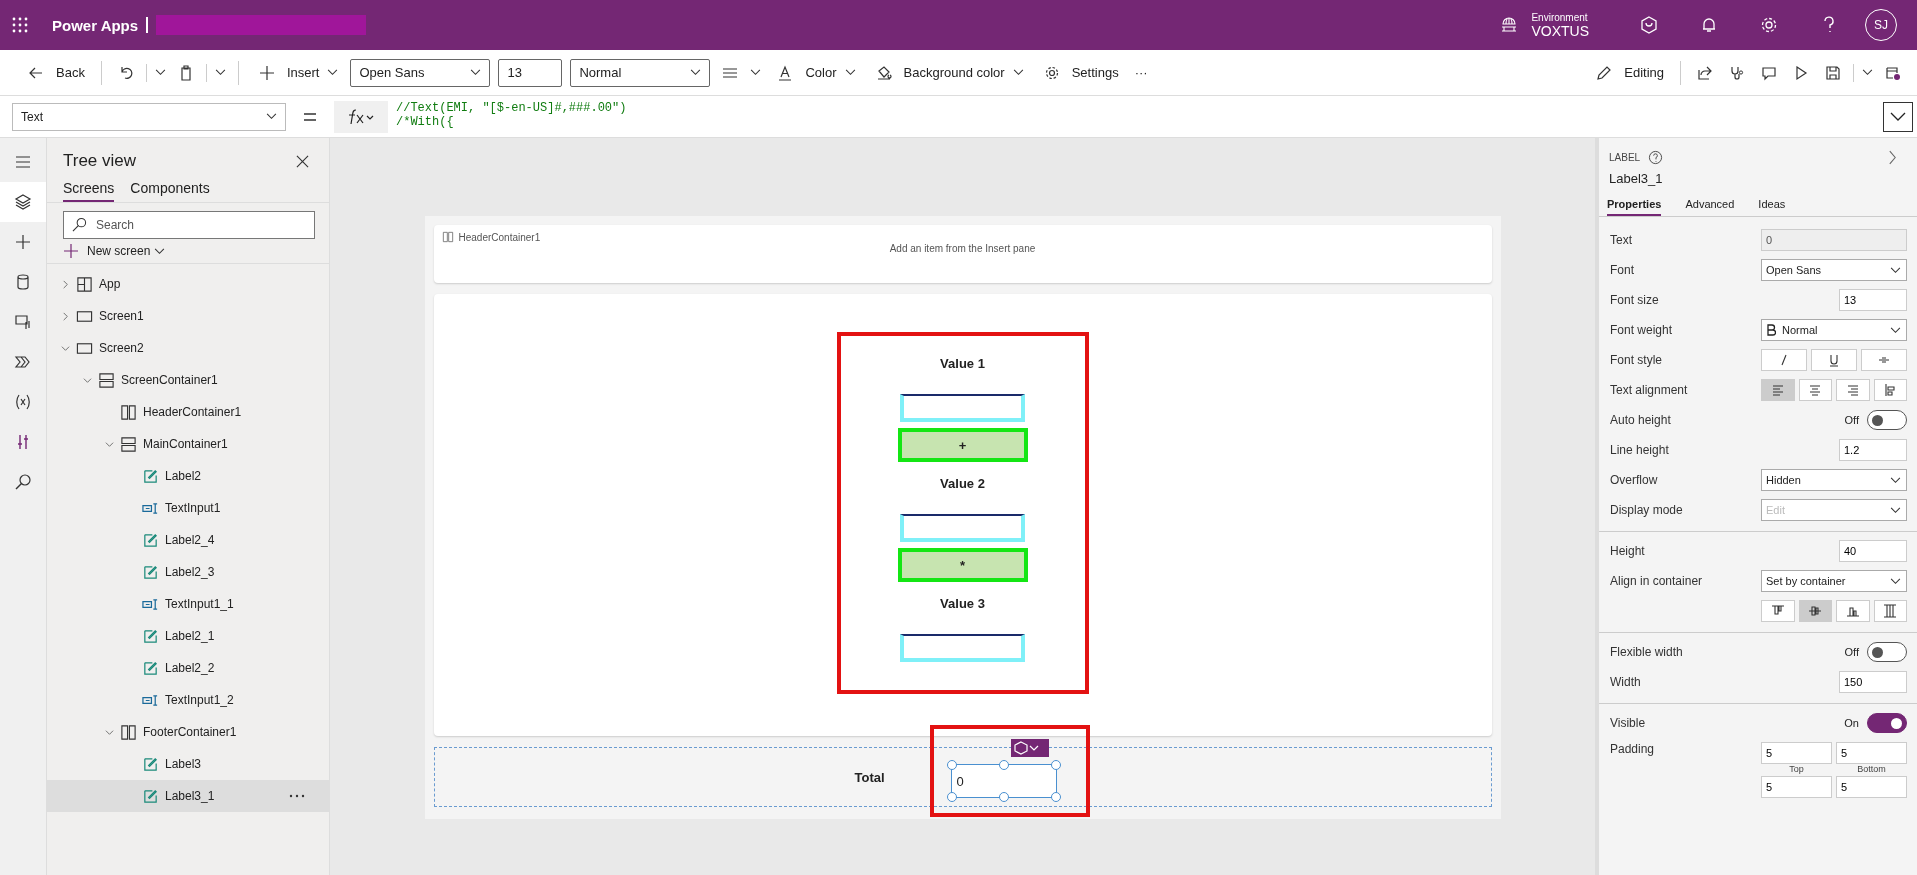  Describe the element at coordinates (188, 636) in the screenshot. I see `tree-item: Label2_1` at that location.